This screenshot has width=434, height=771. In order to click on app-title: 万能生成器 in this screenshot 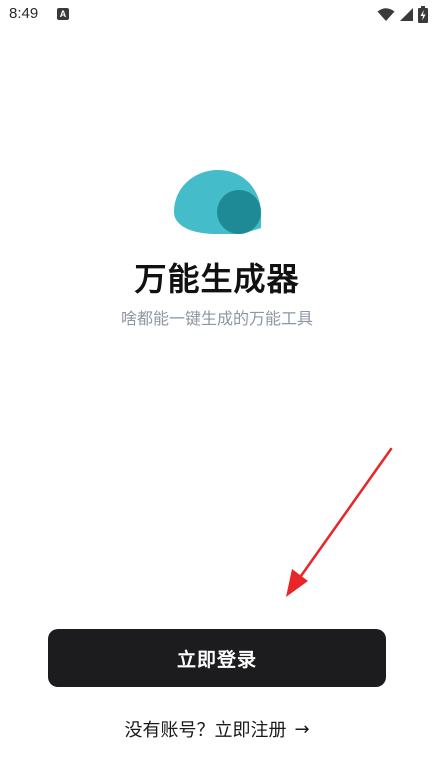, I will do `click(217, 279)`.